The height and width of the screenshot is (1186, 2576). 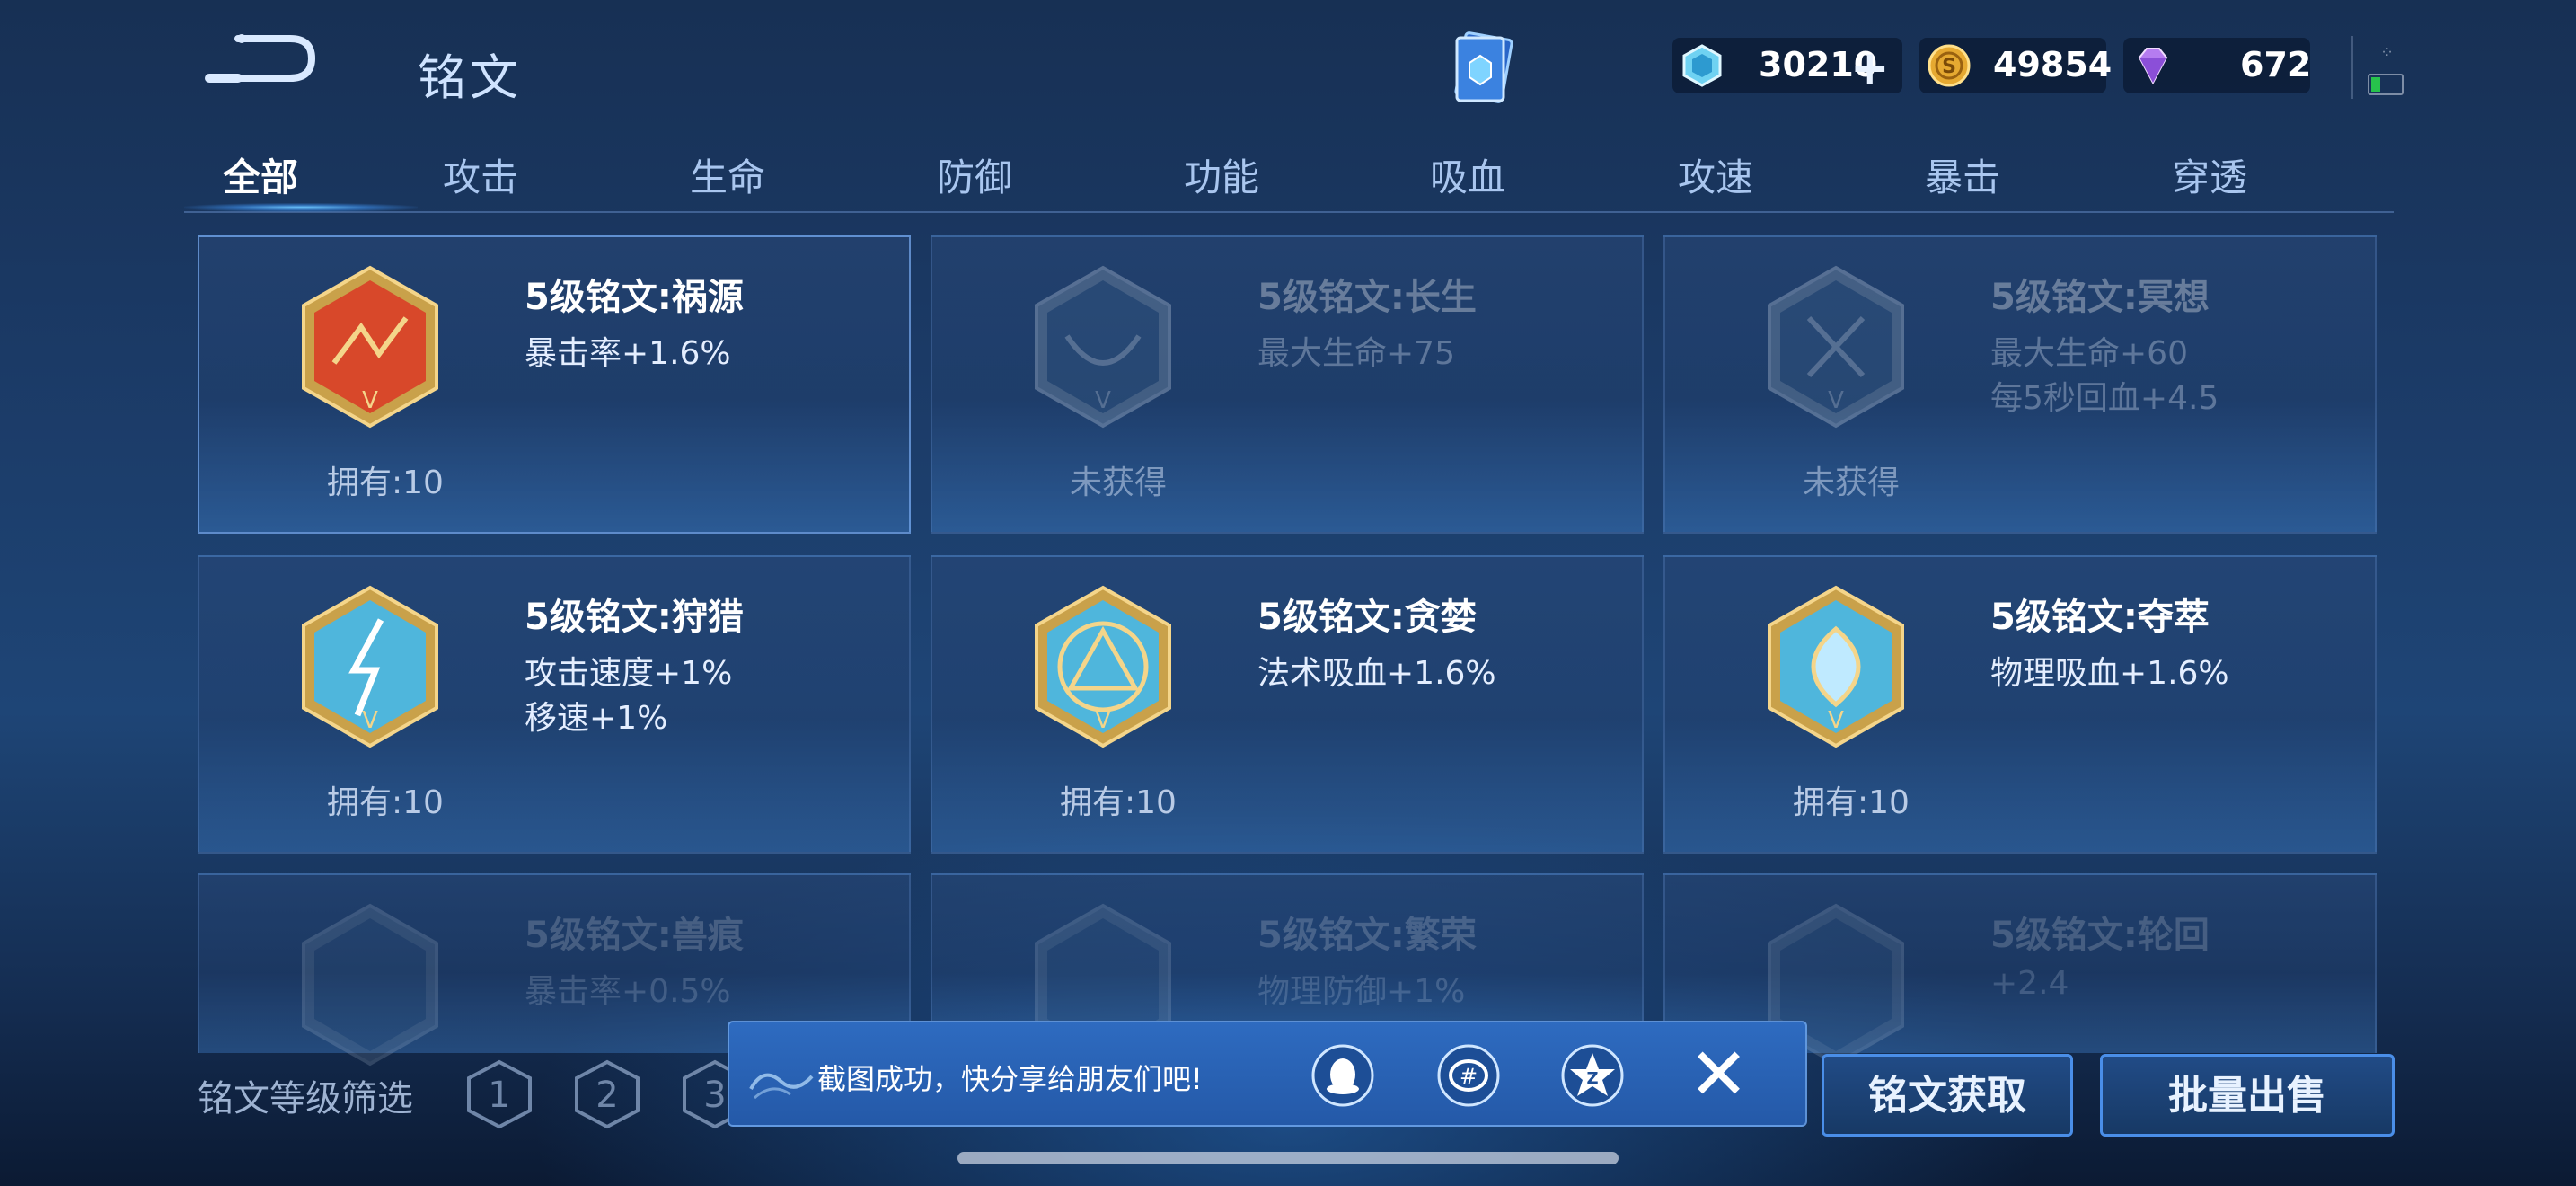 What do you see at coordinates (1376, 673) in the screenshot?
I see `inscription-stat: 法术吸血+1.6%` at bounding box center [1376, 673].